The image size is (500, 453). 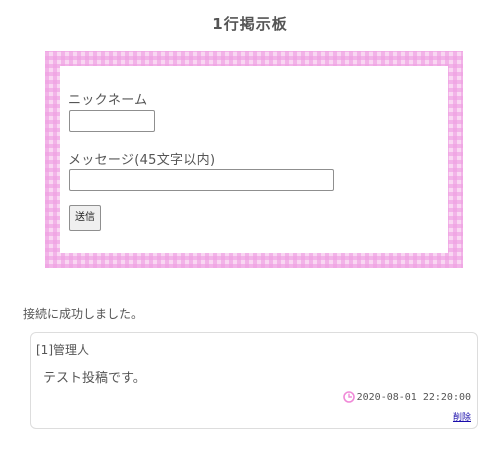 I want to click on nickname-label: ニックネーム, so click(x=108, y=100).